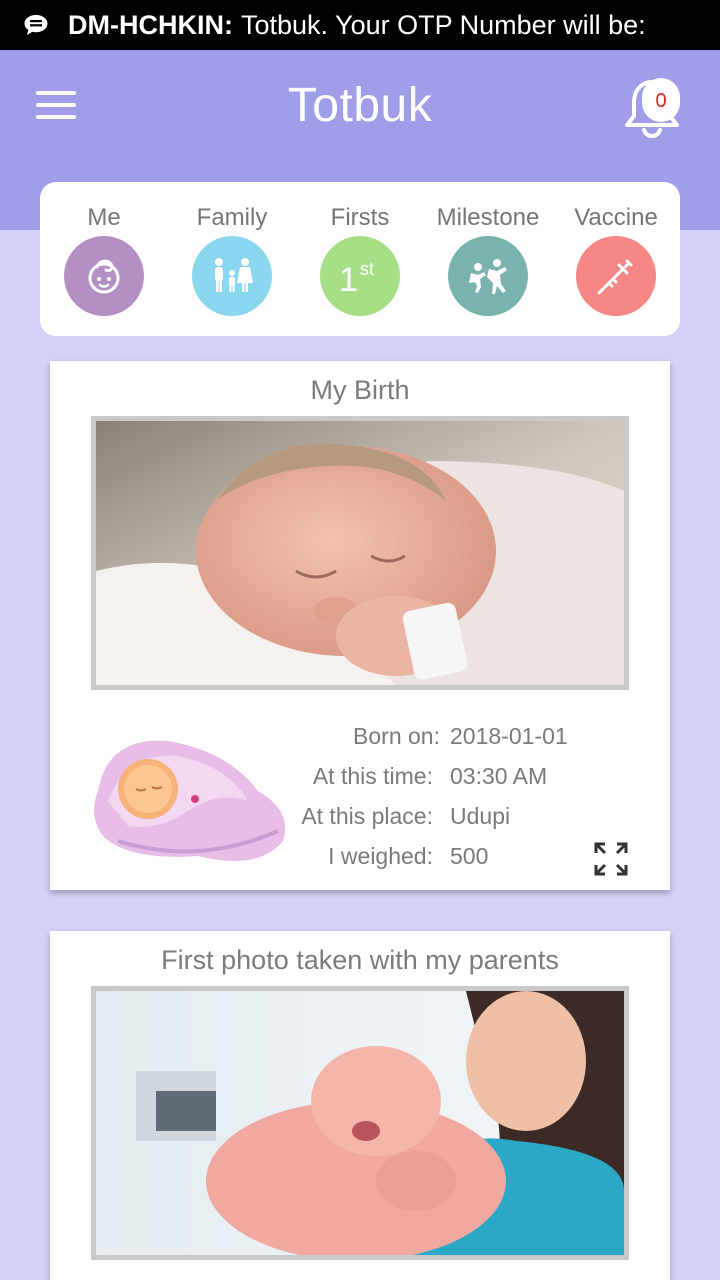  Describe the element at coordinates (360, 960) in the screenshot. I see `parents-card-title: First photo taken with my parents` at that location.